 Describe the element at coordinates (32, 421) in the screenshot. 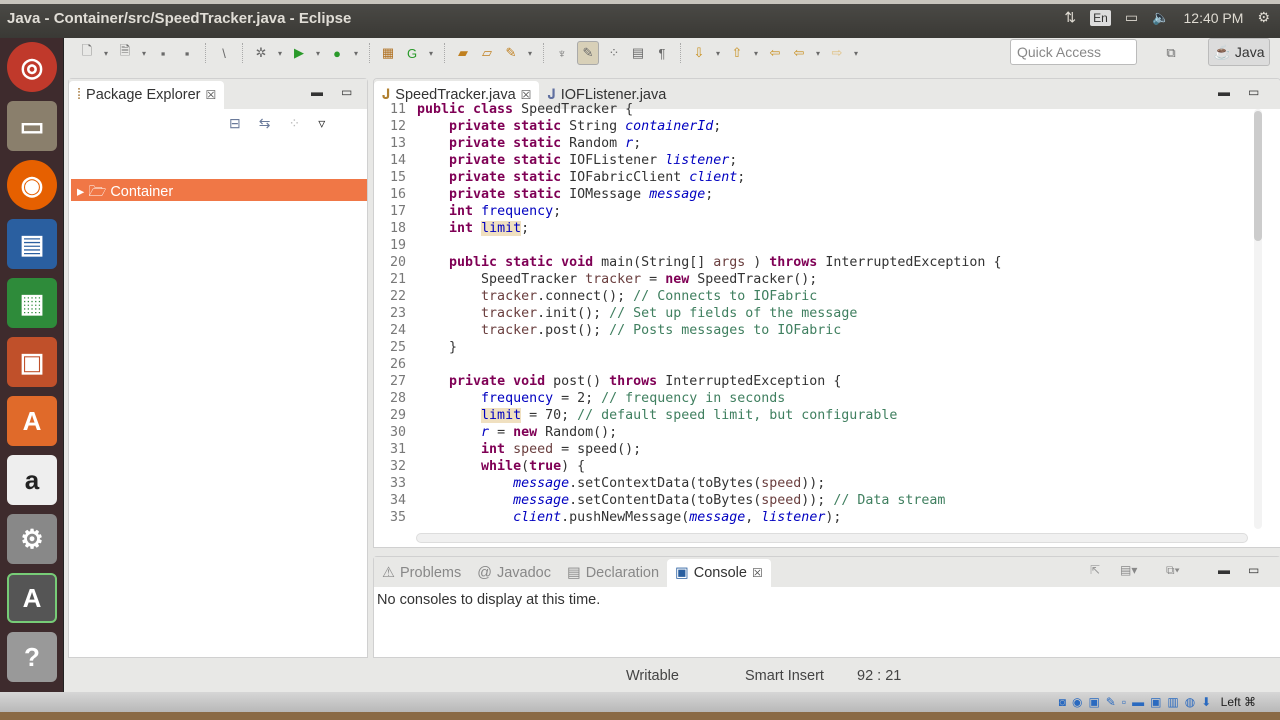

I see `software-center-icon: A` at that location.